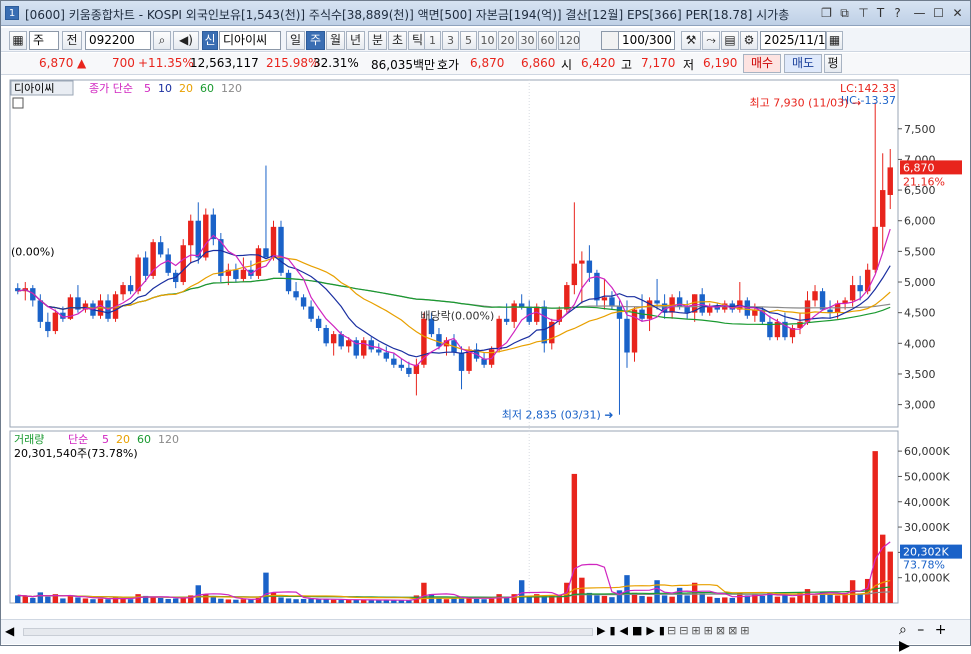 The image size is (971, 654). I want to click on range-button: 전, so click(72, 40).